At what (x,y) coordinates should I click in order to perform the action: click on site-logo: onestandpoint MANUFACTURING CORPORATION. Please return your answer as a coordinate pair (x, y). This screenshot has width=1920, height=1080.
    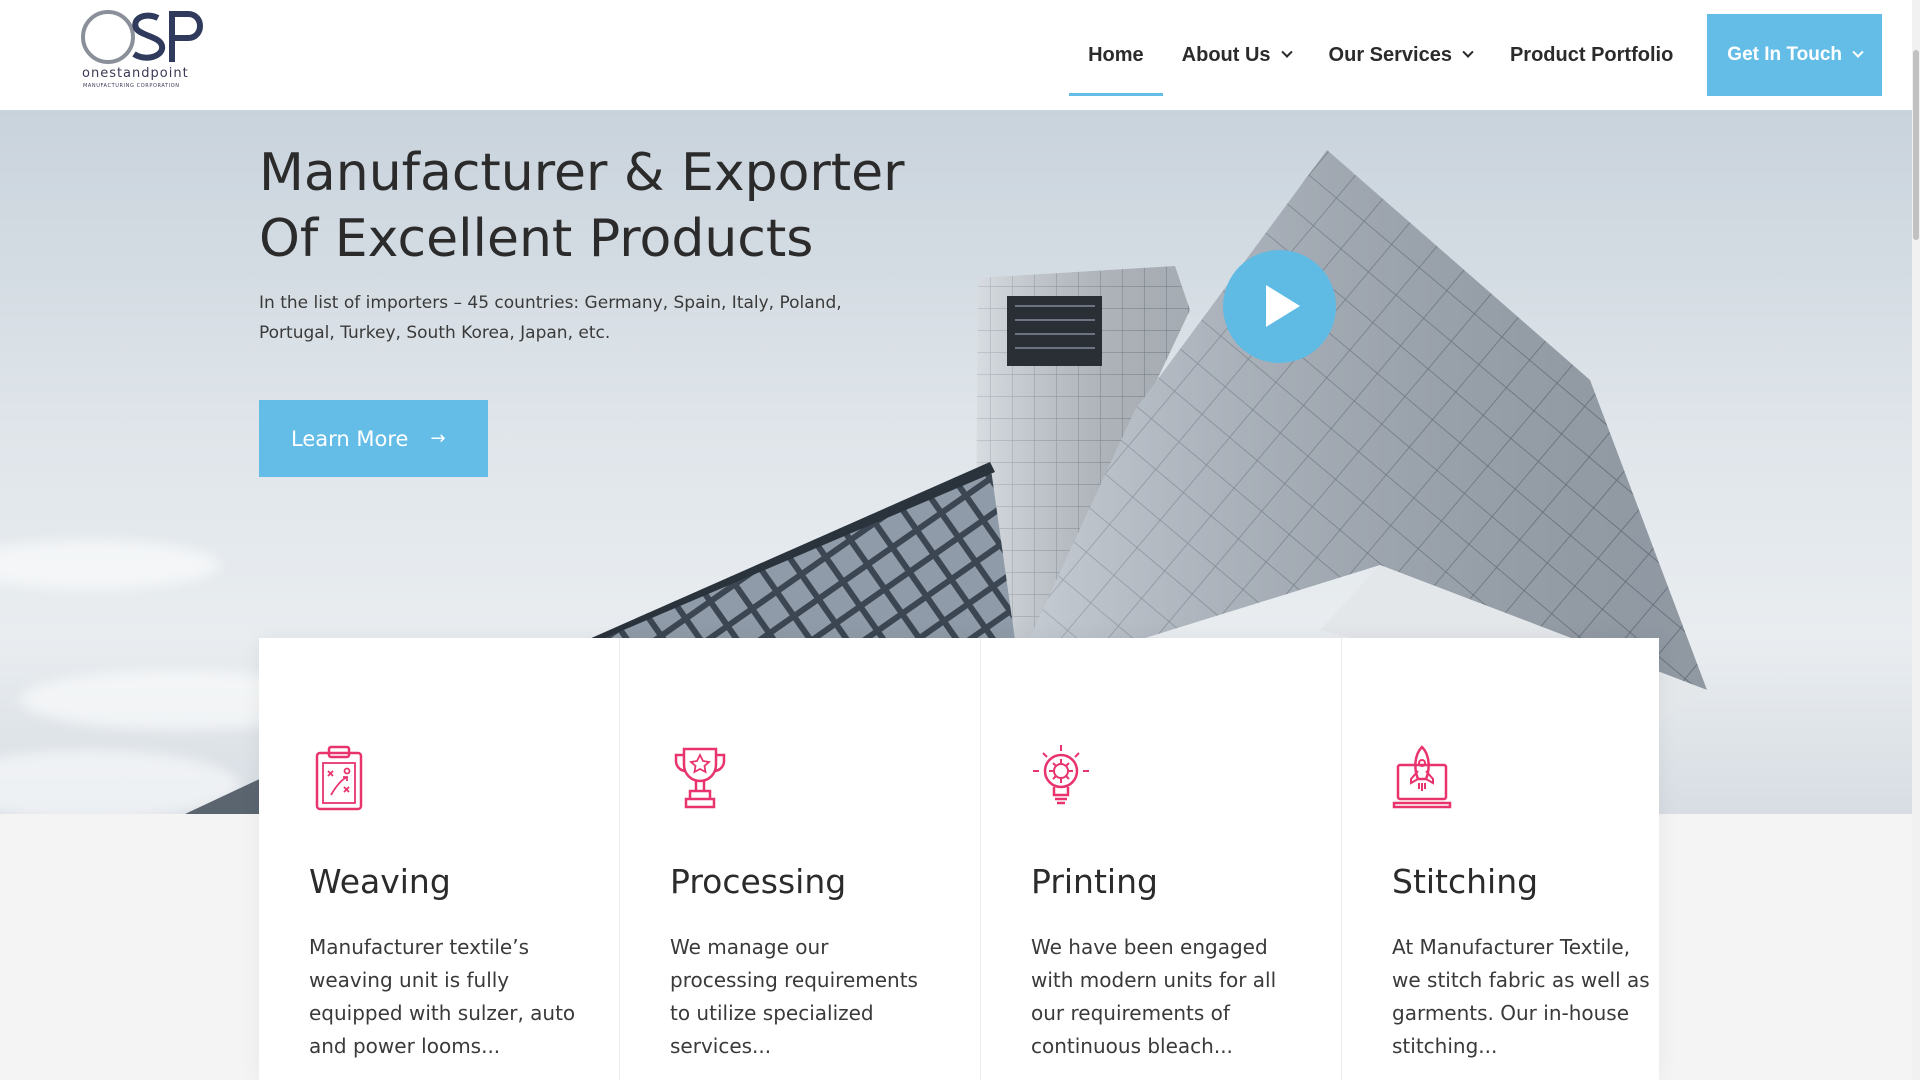
    Looking at the image, I should click on (145, 47).